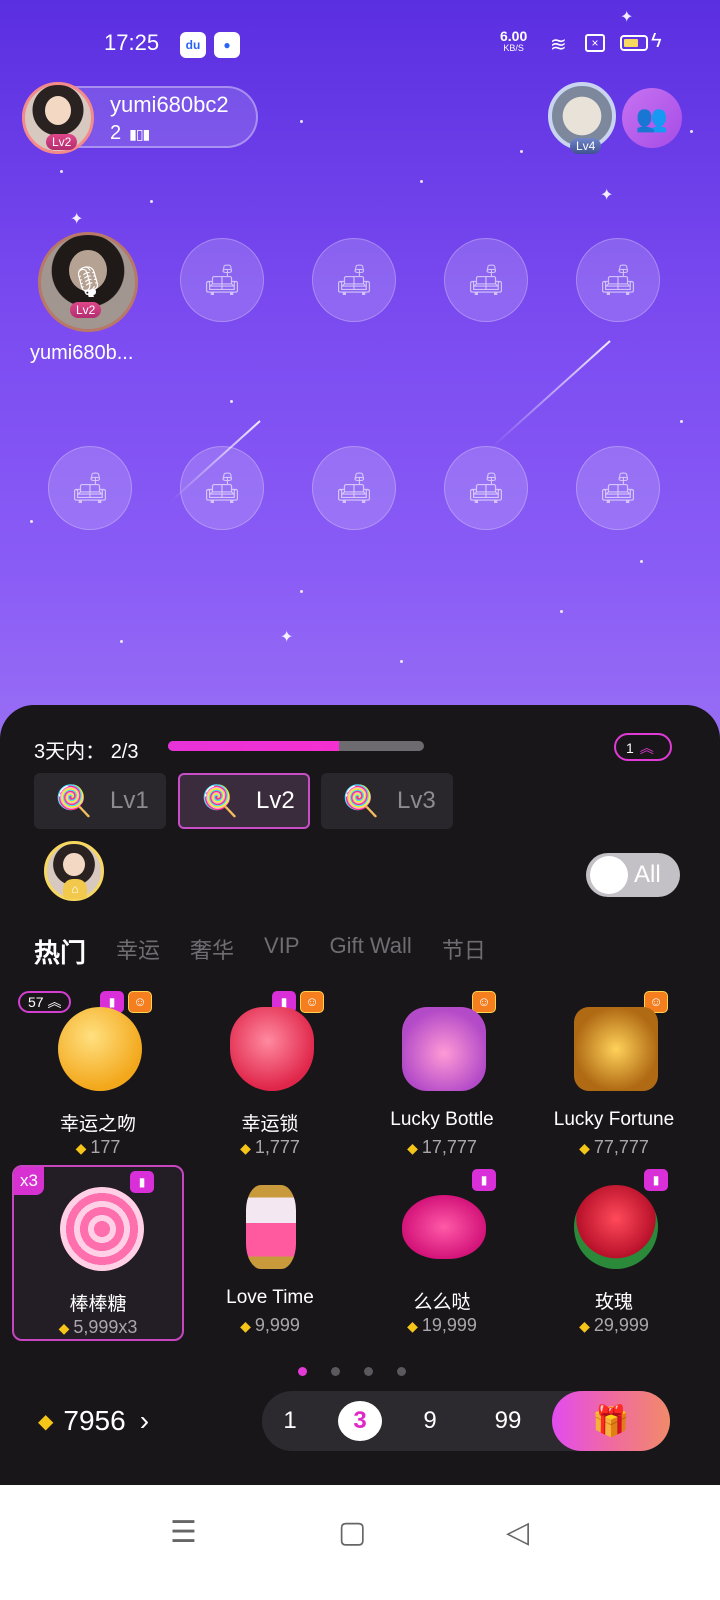 Image resolution: width=720 pixels, height=1600 pixels. What do you see at coordinates (302, 1371) in the screenshot?
I see `page-dot-active` at bounding box center [302, 1371].